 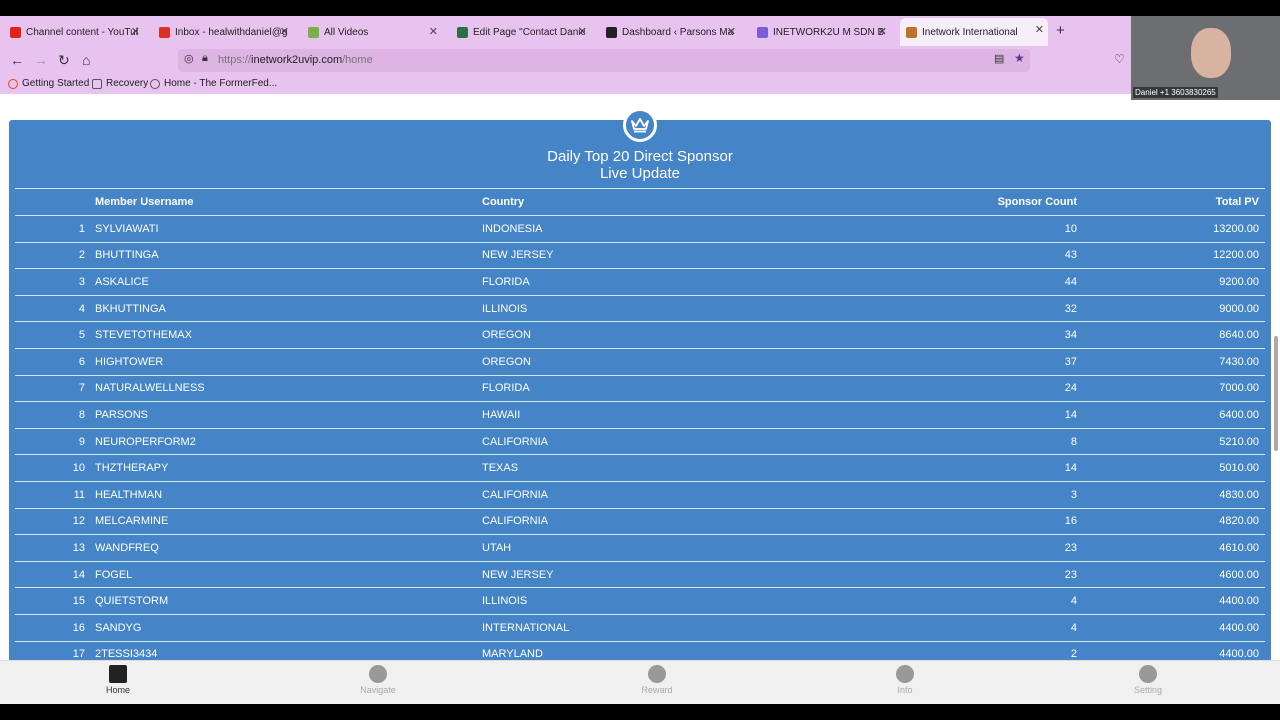 What do you see at coordinates (1171, 282) in the screenshot?
I see `total-pv-cell: 9200.00` at bounding box center [1171, 282].